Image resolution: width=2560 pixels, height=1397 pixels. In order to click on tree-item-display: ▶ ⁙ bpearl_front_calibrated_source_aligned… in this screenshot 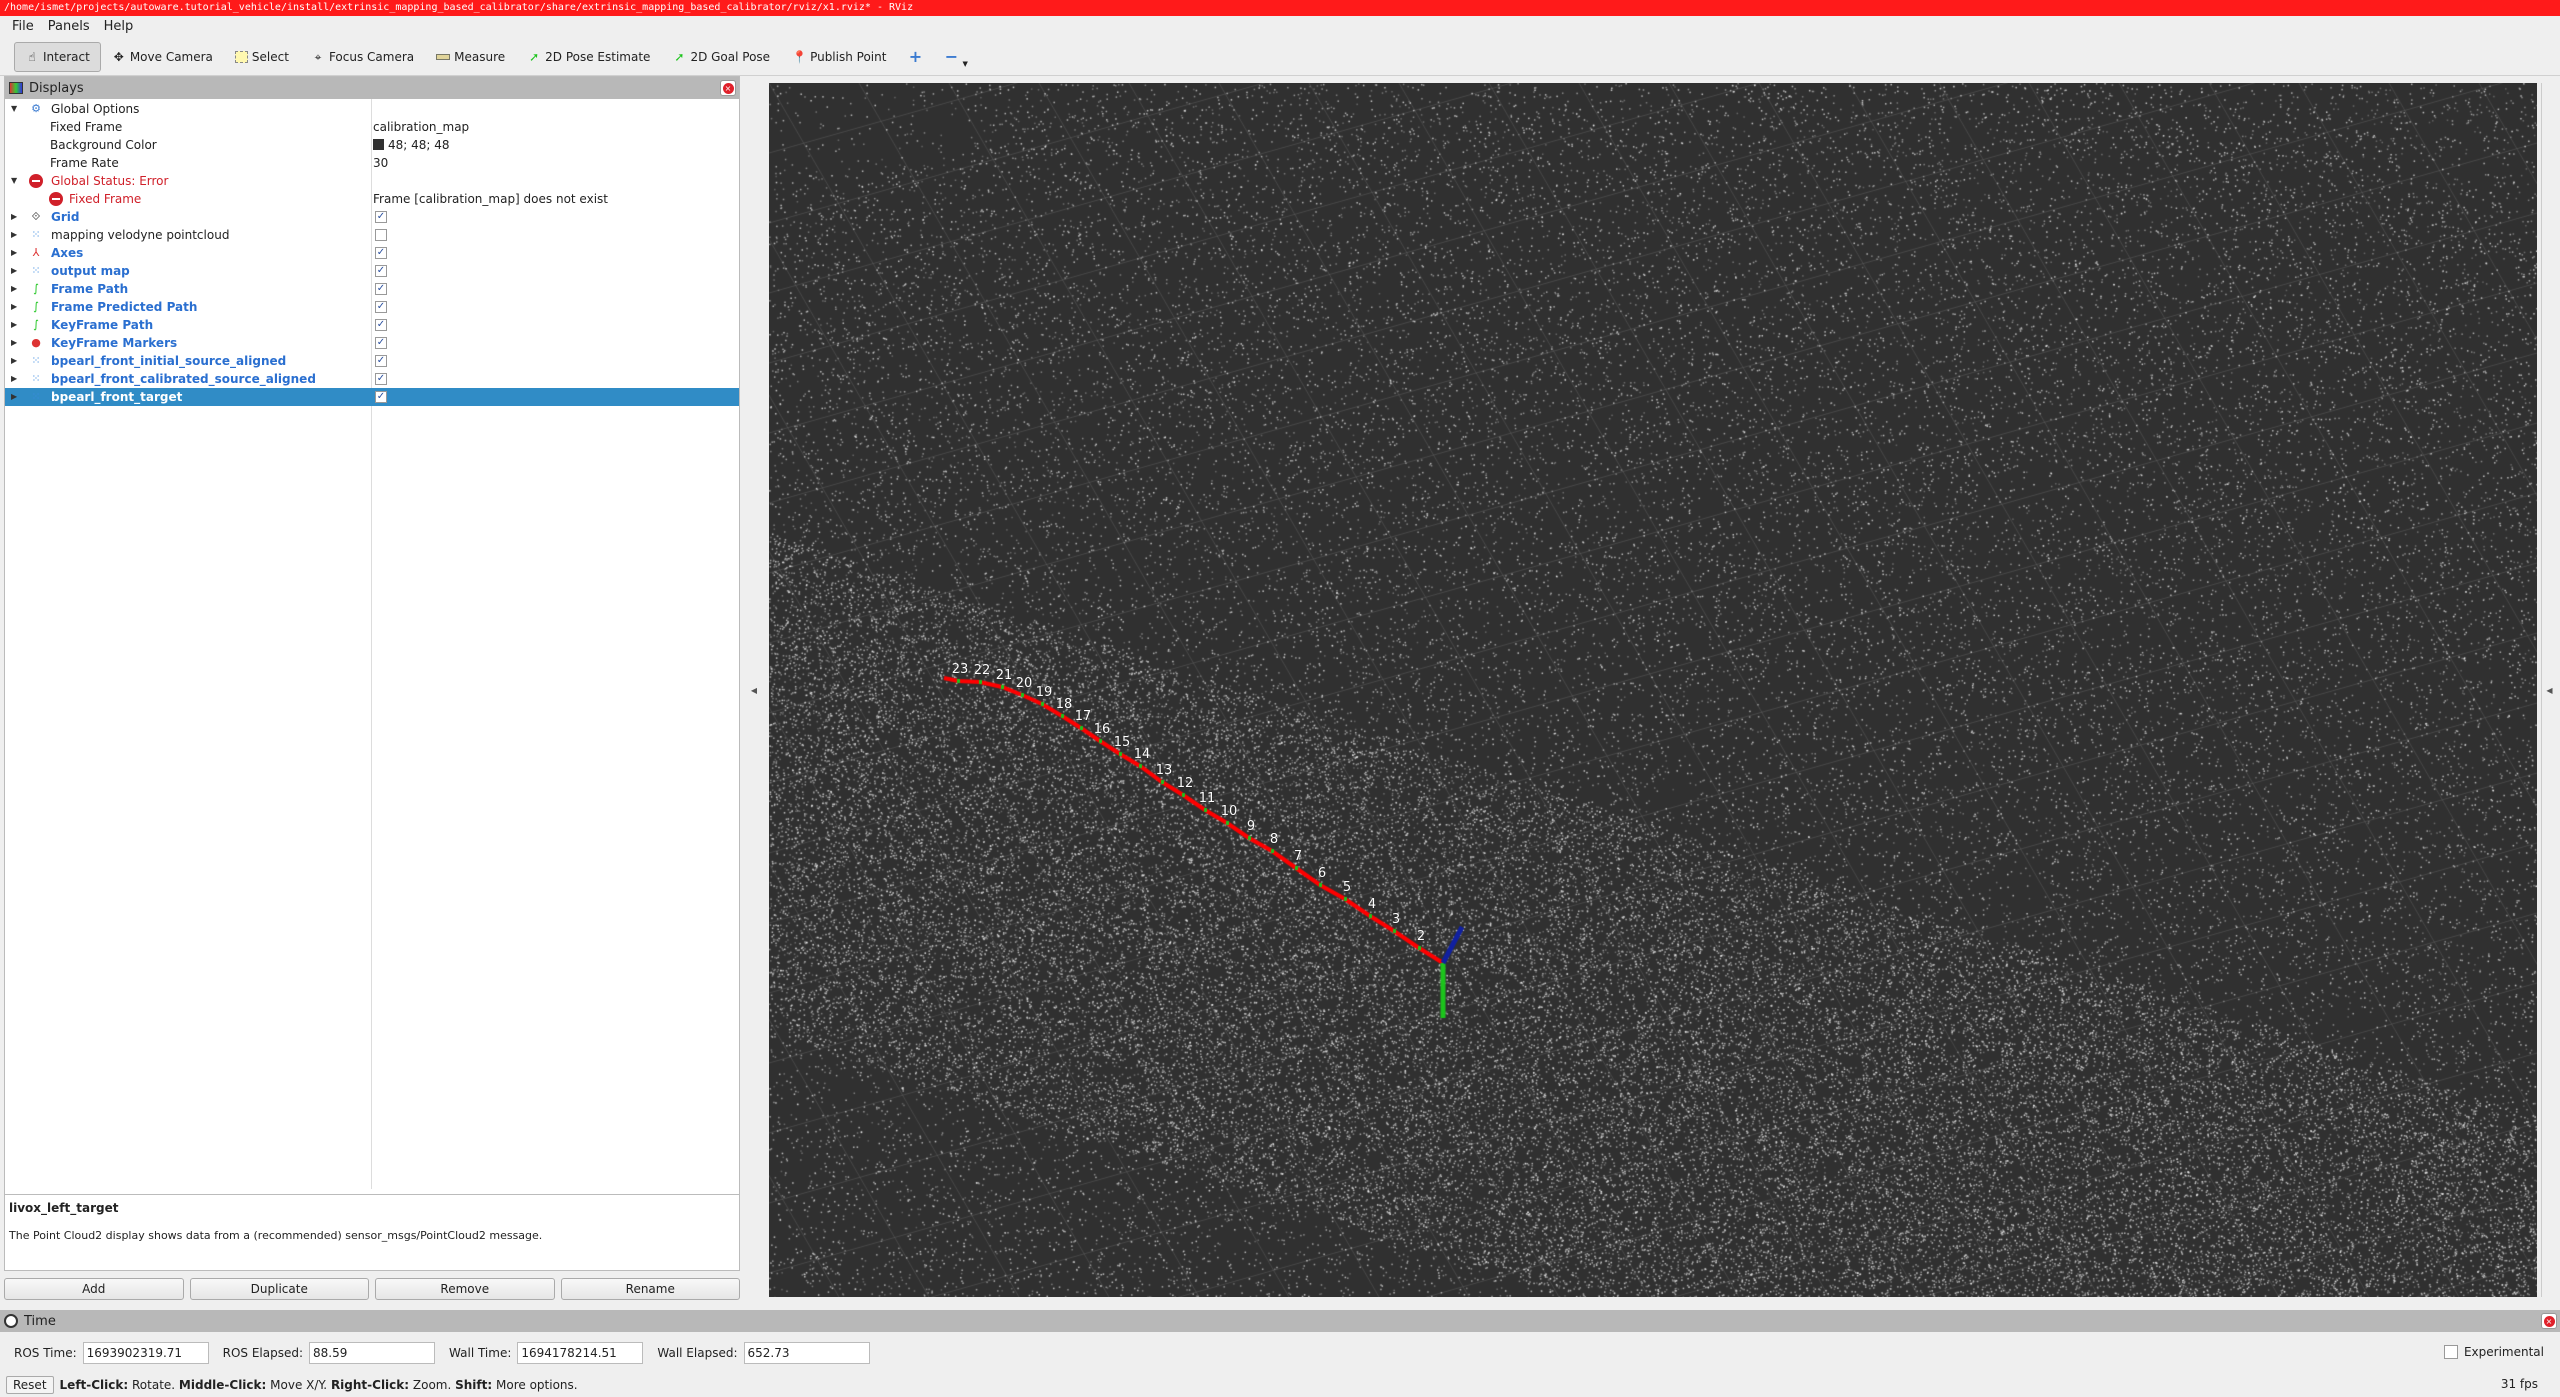, I will do `click(372, 379)`.